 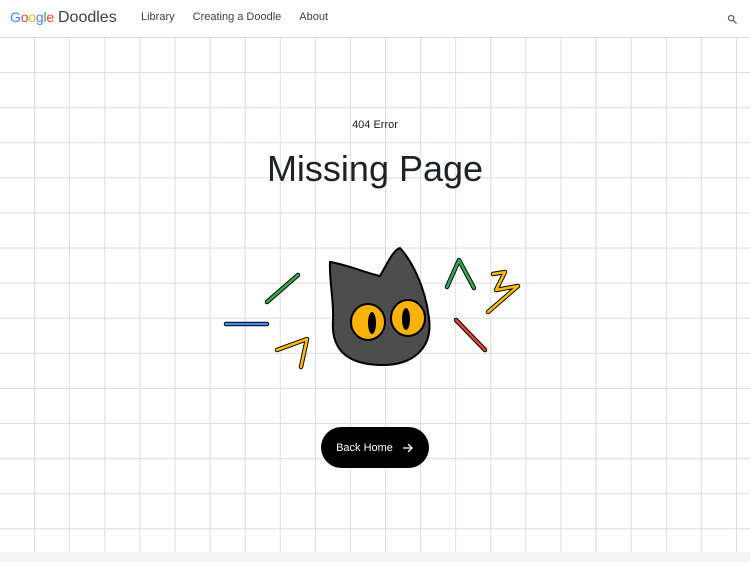 I want to click on nav-item-library: Library, so click(x=158, y=17).